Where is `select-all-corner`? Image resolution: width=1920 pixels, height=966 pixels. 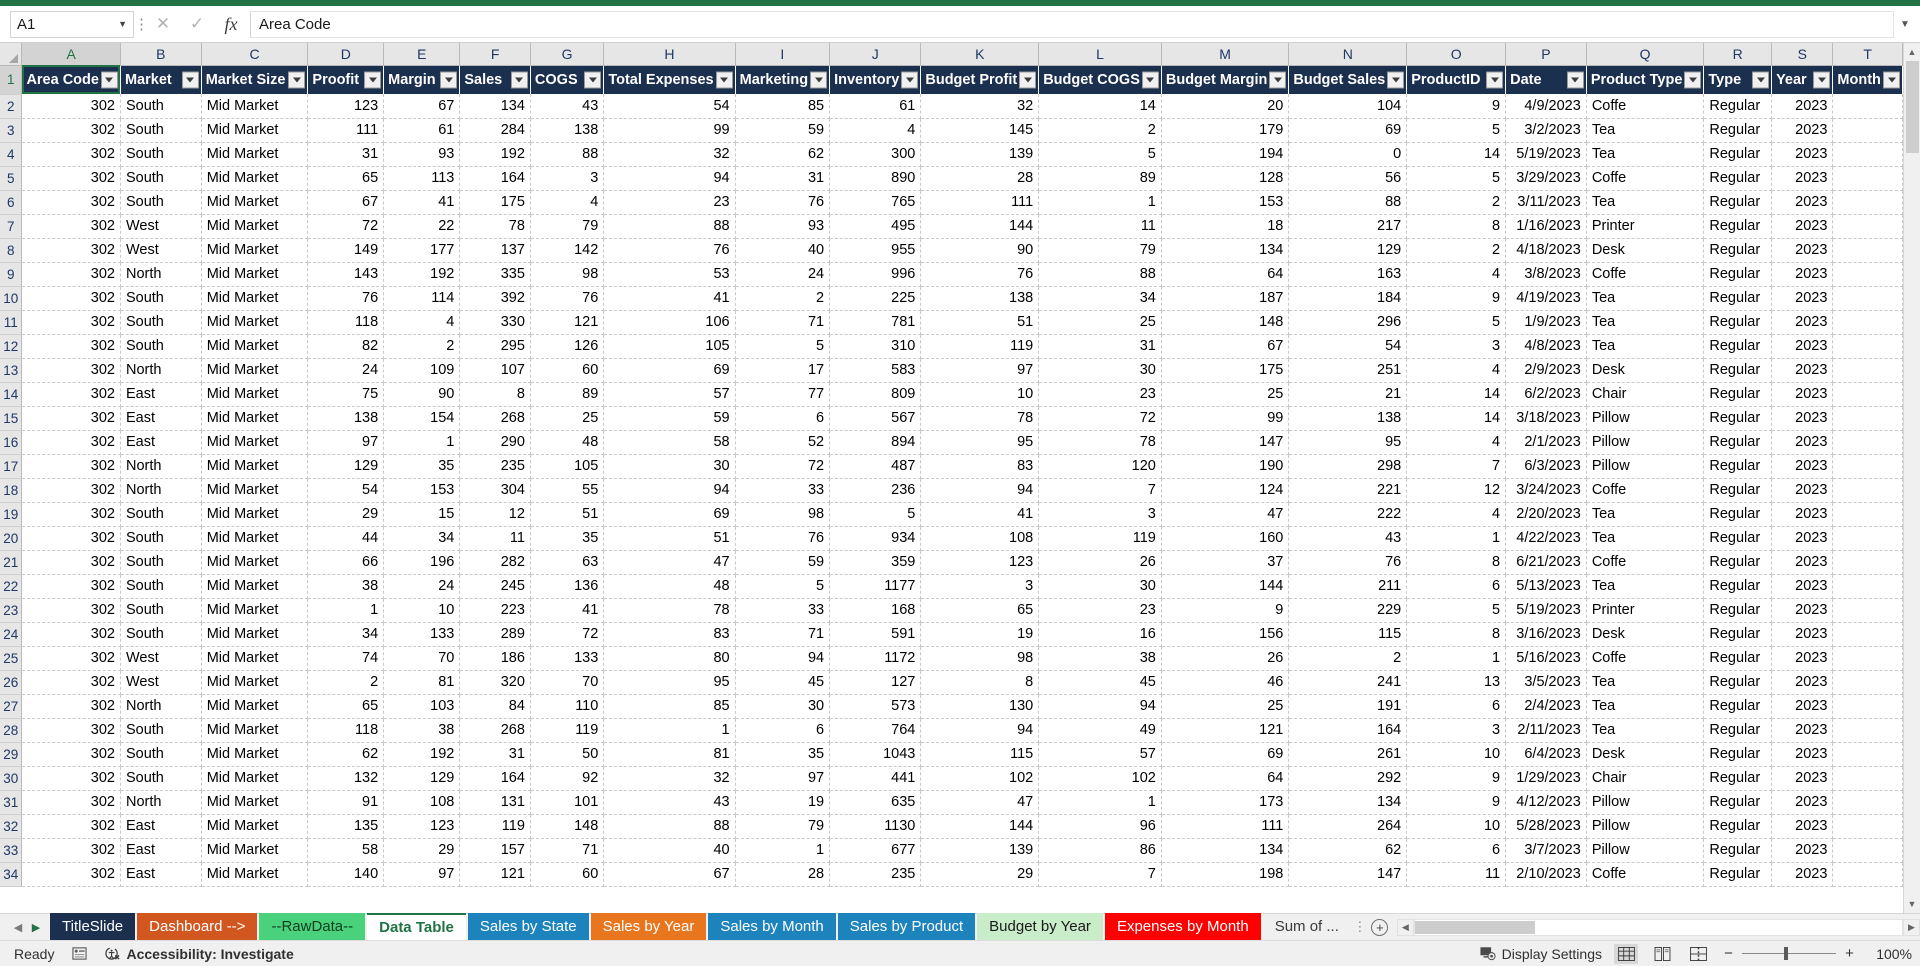 select-all-corner is located at coordinates (11, 54).